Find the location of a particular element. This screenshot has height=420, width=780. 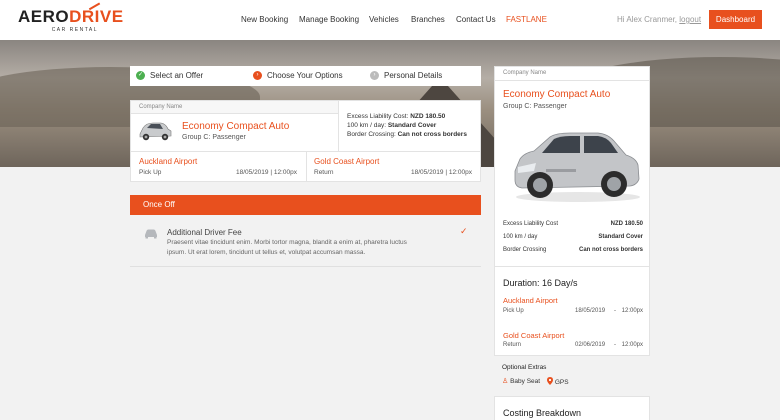

nav-manage-booking: Manage Booking is located at coordinates (329, 19).